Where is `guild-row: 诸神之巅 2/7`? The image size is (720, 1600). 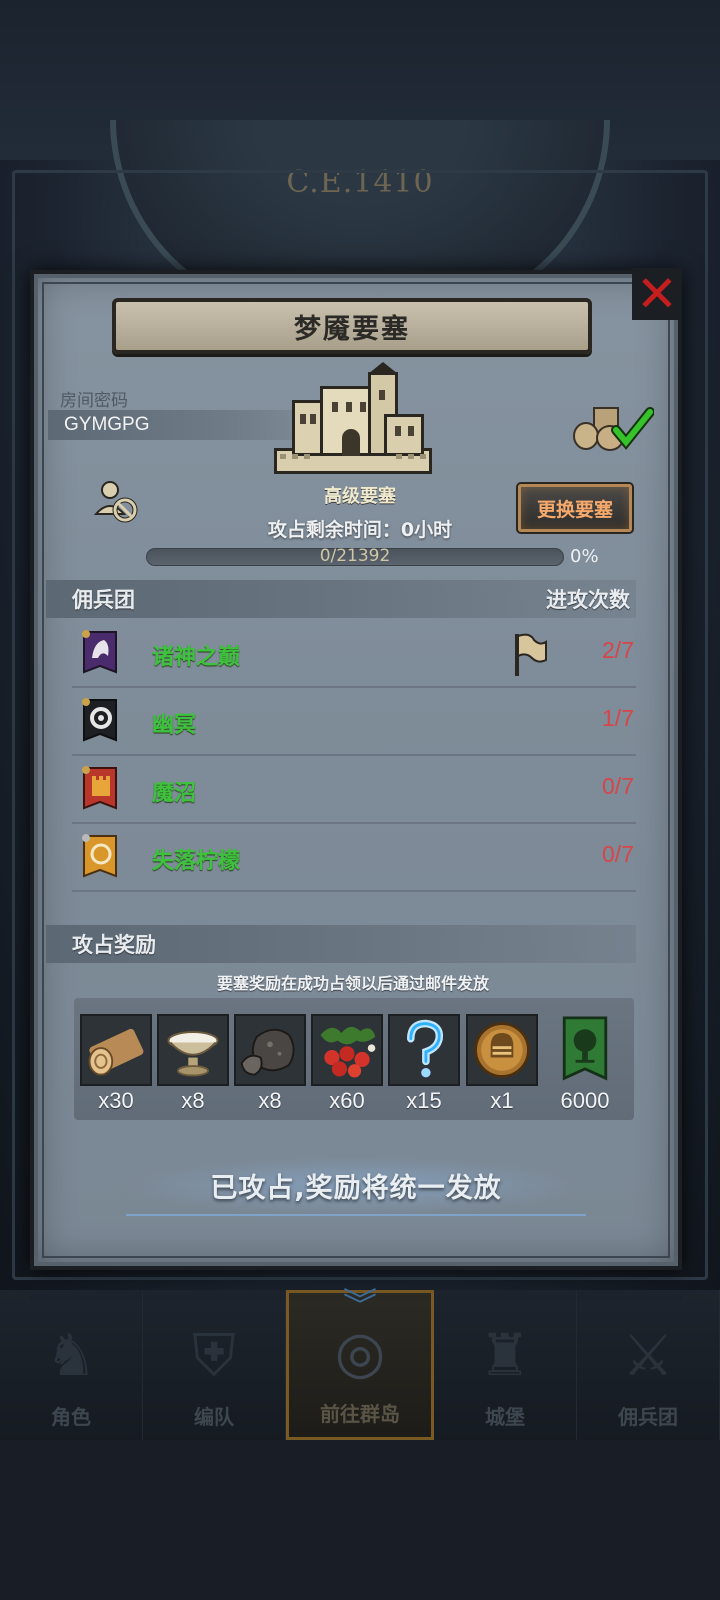
guild-row: 诸神之巅 2/7 is located at coordinates (354, 654).